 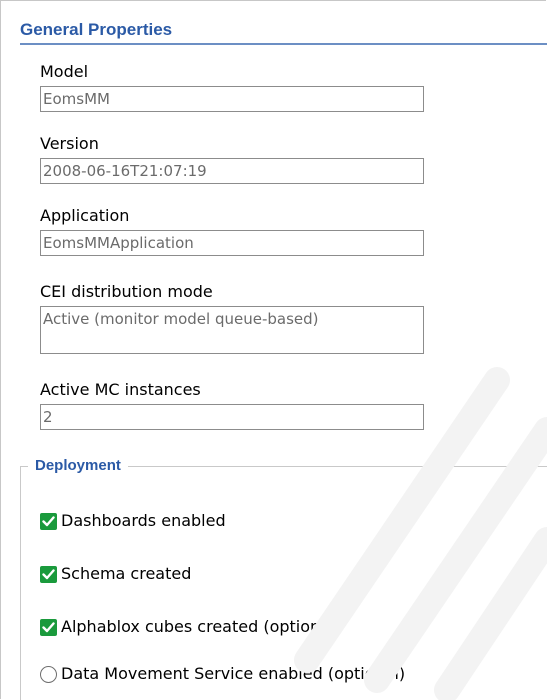 I want to click on active-mc-label: Active MC instances, so click(x=120, y=389).